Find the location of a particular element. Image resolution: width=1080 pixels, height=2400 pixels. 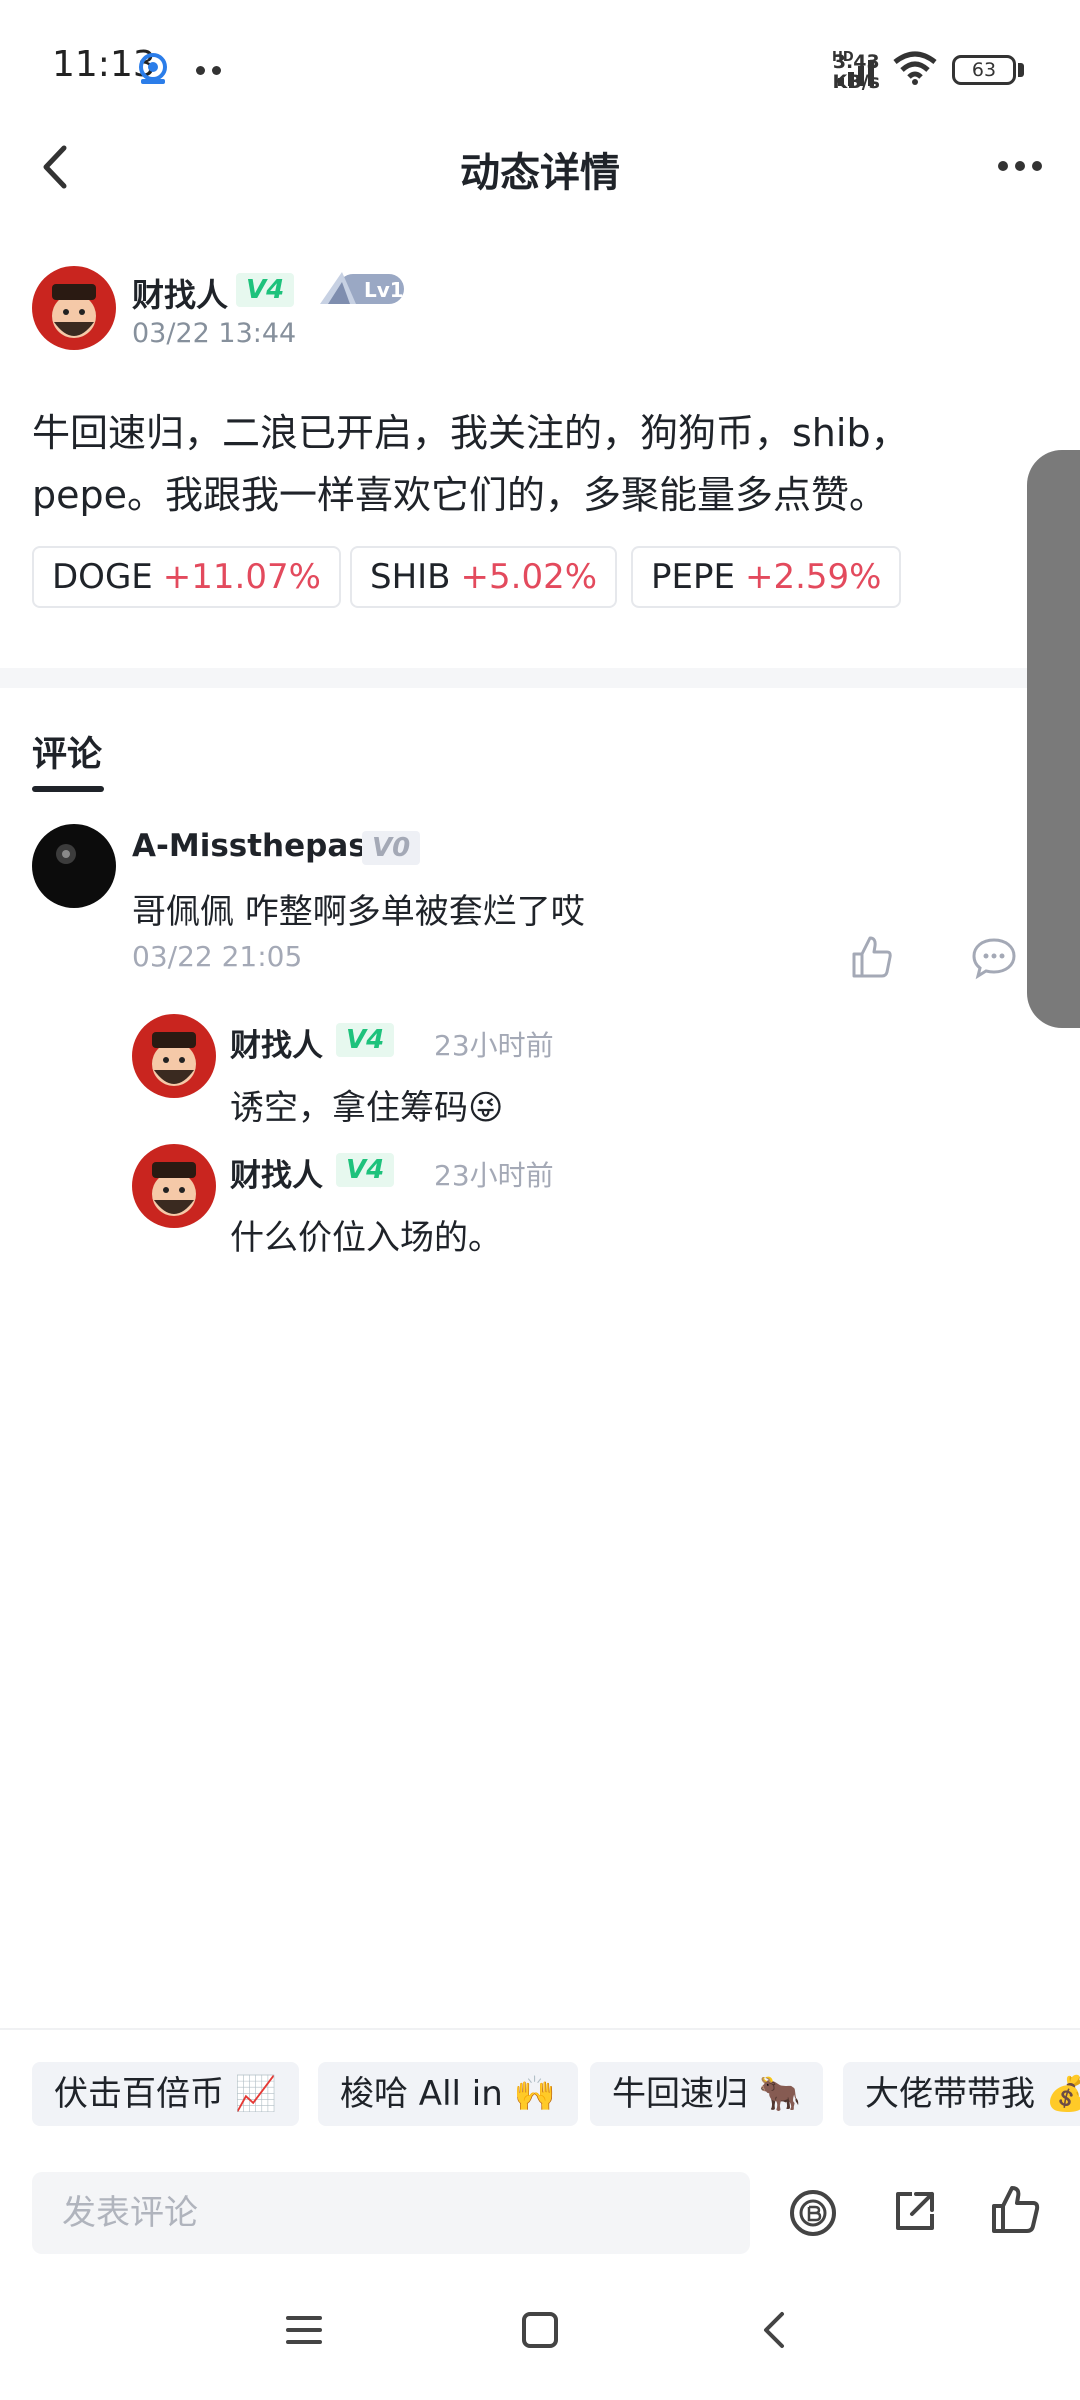

battery-indicator: 63 is located at coordinates (984, 70).